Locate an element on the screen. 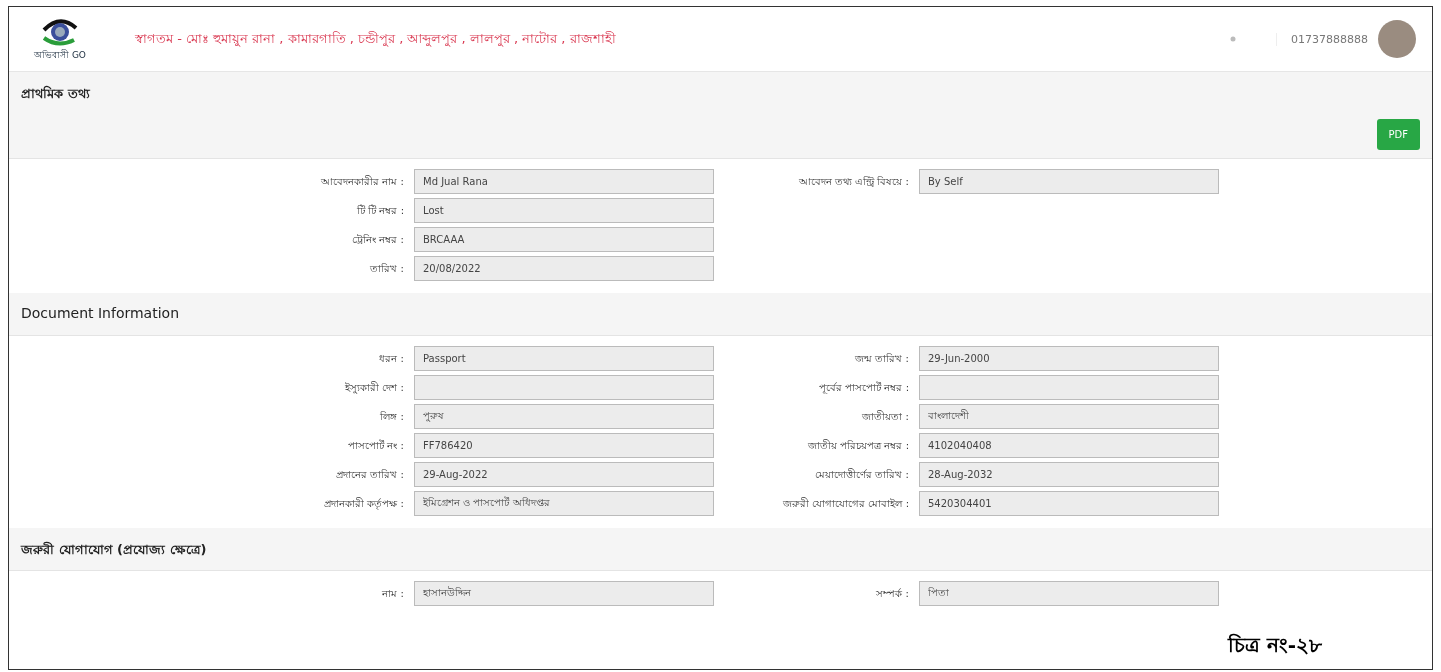 The width and height of the screenshot is (1441, 672). field-label: তারিখ : is located at coordinates (386, 269).